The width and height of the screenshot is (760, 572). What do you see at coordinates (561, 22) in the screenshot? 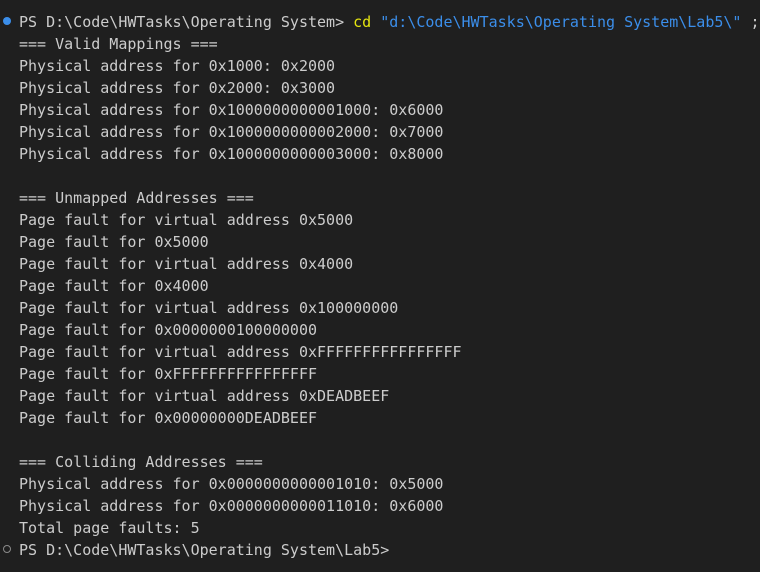
I see `command-argument: "d:\Code\HWTasks\Operating System\Lab5\"` at bounding box center [561, 22].